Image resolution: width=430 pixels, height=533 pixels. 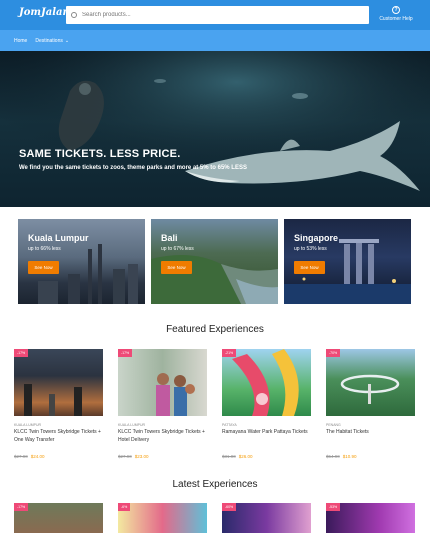 I want to click on product-card: -53%, so click(x=370, y=518).